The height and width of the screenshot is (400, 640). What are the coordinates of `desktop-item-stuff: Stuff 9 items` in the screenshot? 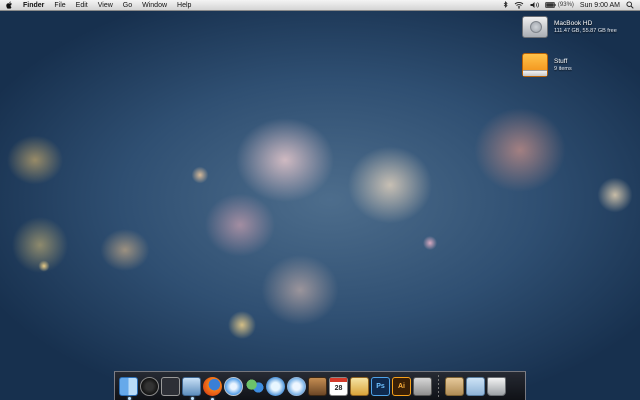 It's located at (547, 65).